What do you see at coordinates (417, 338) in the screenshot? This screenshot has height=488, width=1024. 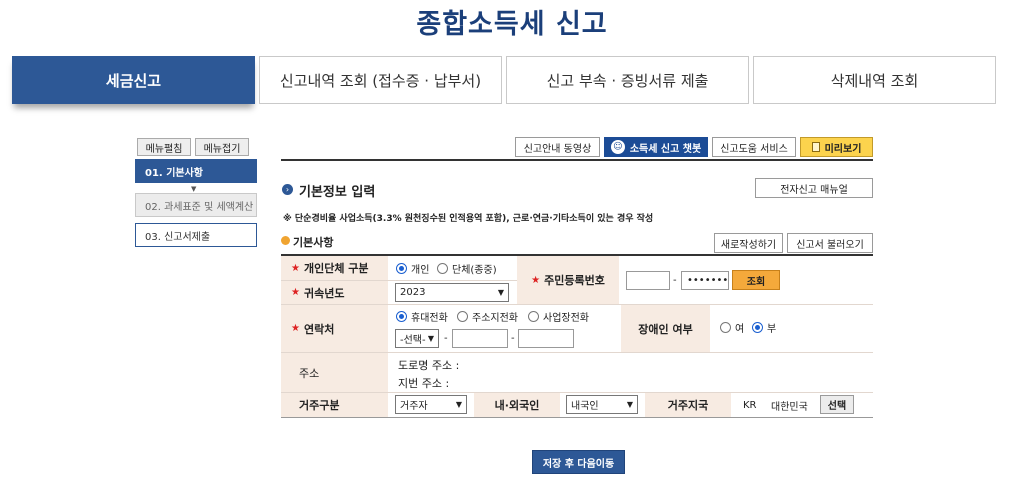 I see `phone-prefix-select: -선택- ▼` at bounding box center [417, 338].